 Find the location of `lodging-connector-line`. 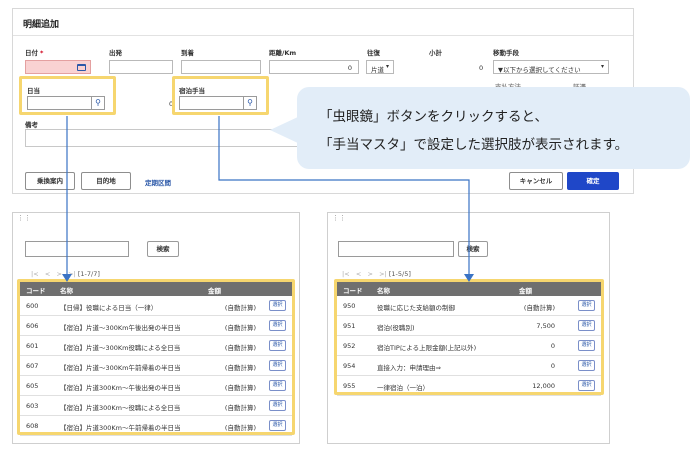

lodging-connector-line is located at coordinates (344, 196).